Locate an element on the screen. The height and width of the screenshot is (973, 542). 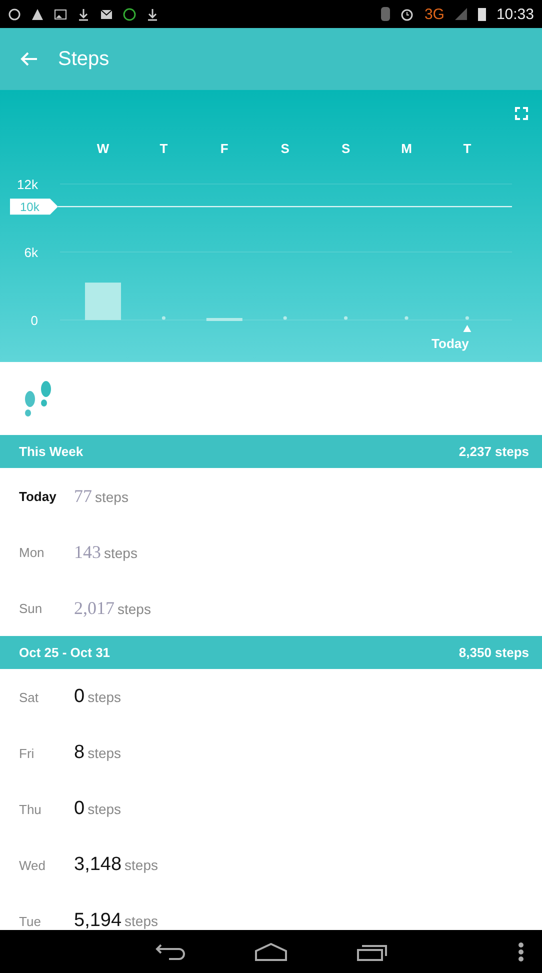
day-row: Sat 0 steps is located at coordinates (271, 697).